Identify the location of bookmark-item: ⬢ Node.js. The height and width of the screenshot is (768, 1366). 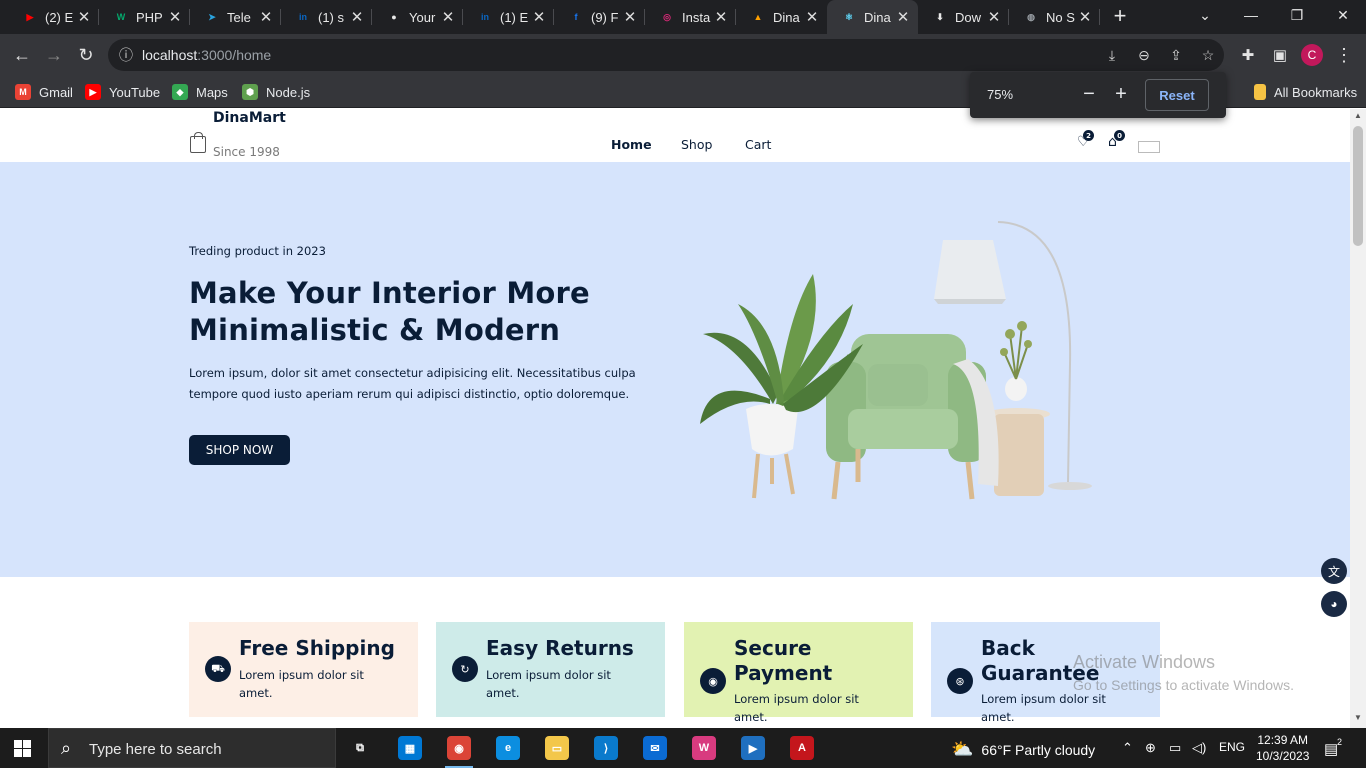
(276, 92).